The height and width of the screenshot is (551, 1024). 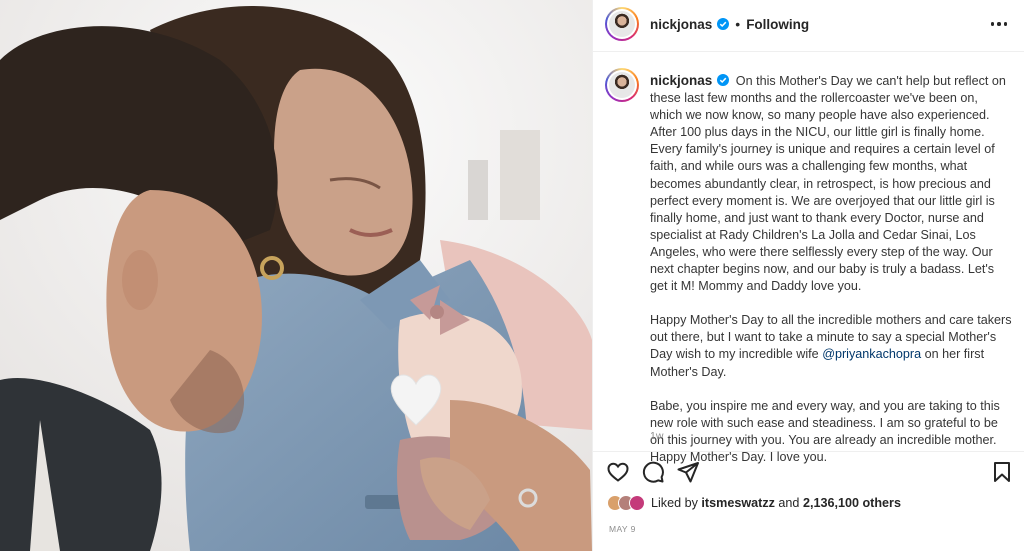 I want to click on post-date: MAY 9, so click(x=622, y=529).